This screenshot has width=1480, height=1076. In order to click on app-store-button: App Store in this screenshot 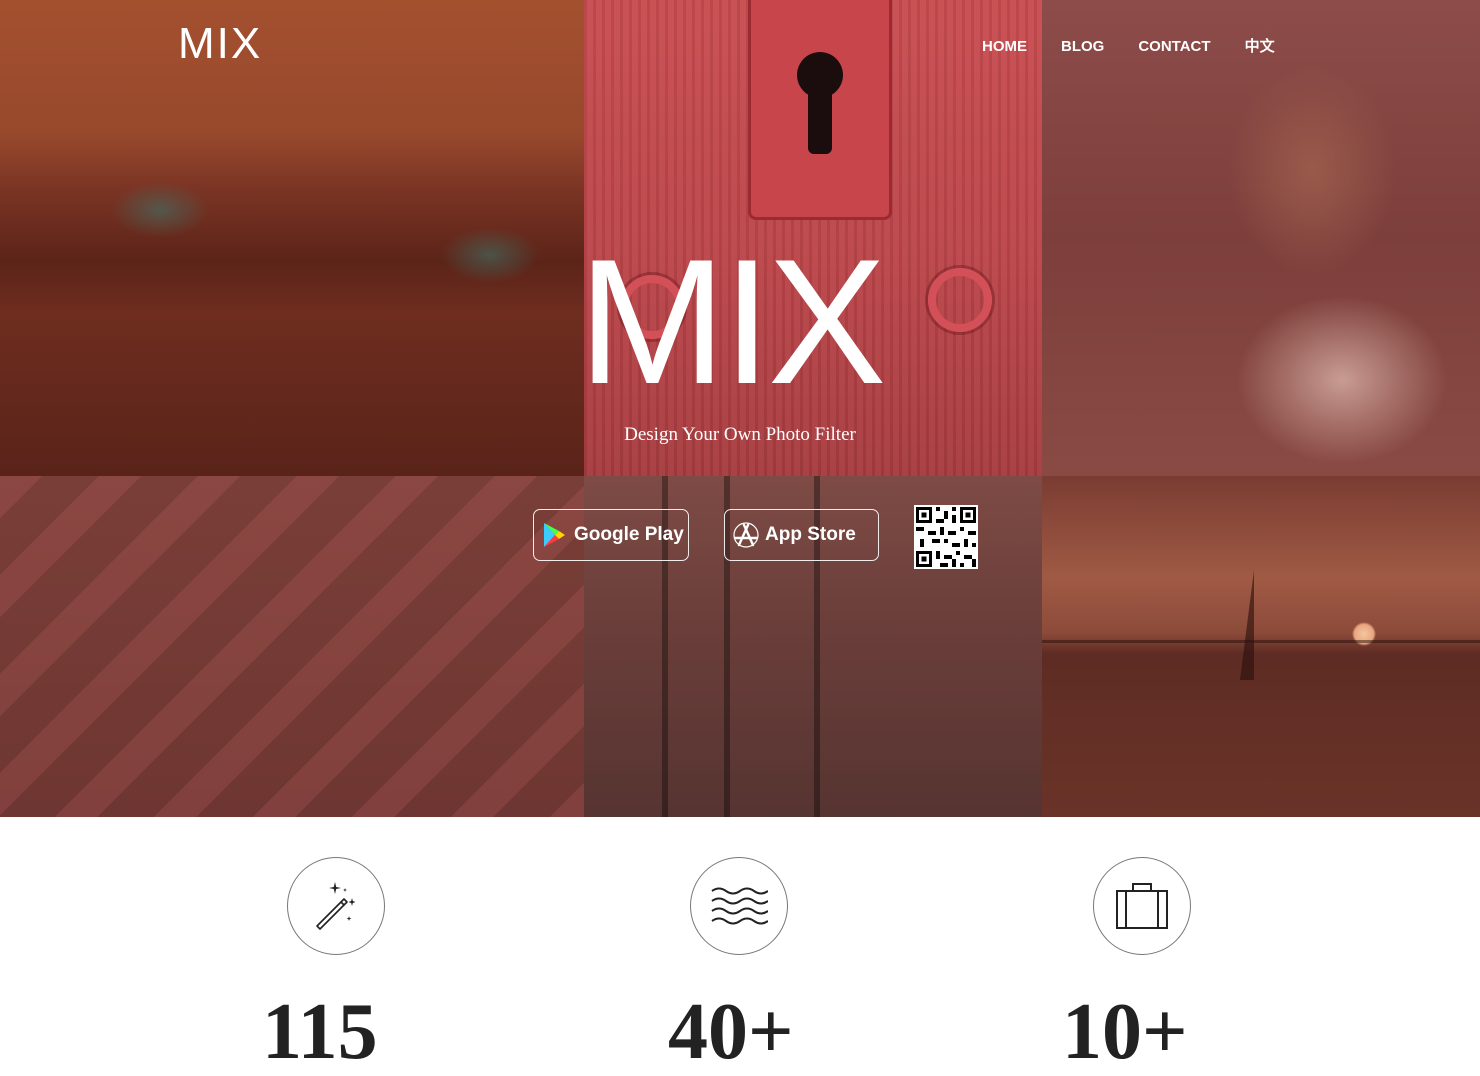, I will do `click(801, 535)`.